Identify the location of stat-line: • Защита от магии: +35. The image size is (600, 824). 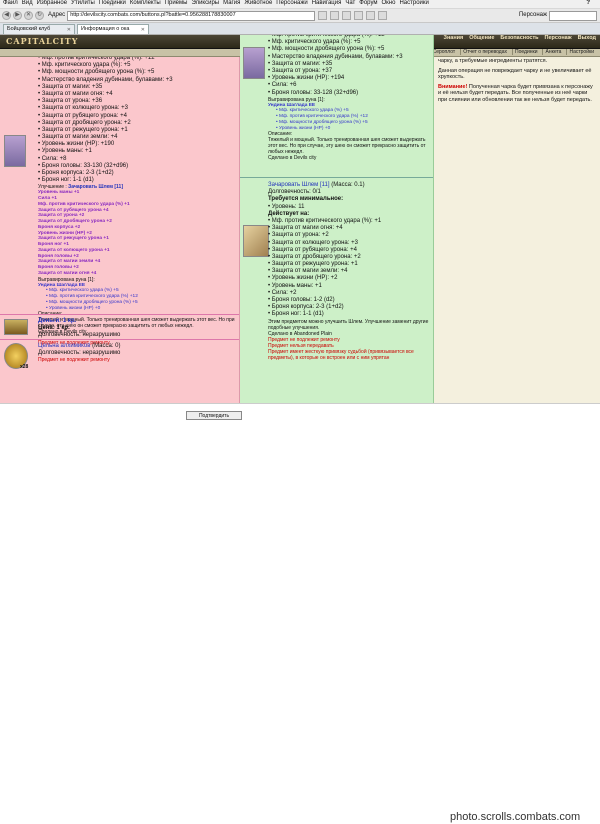
(300, 63).